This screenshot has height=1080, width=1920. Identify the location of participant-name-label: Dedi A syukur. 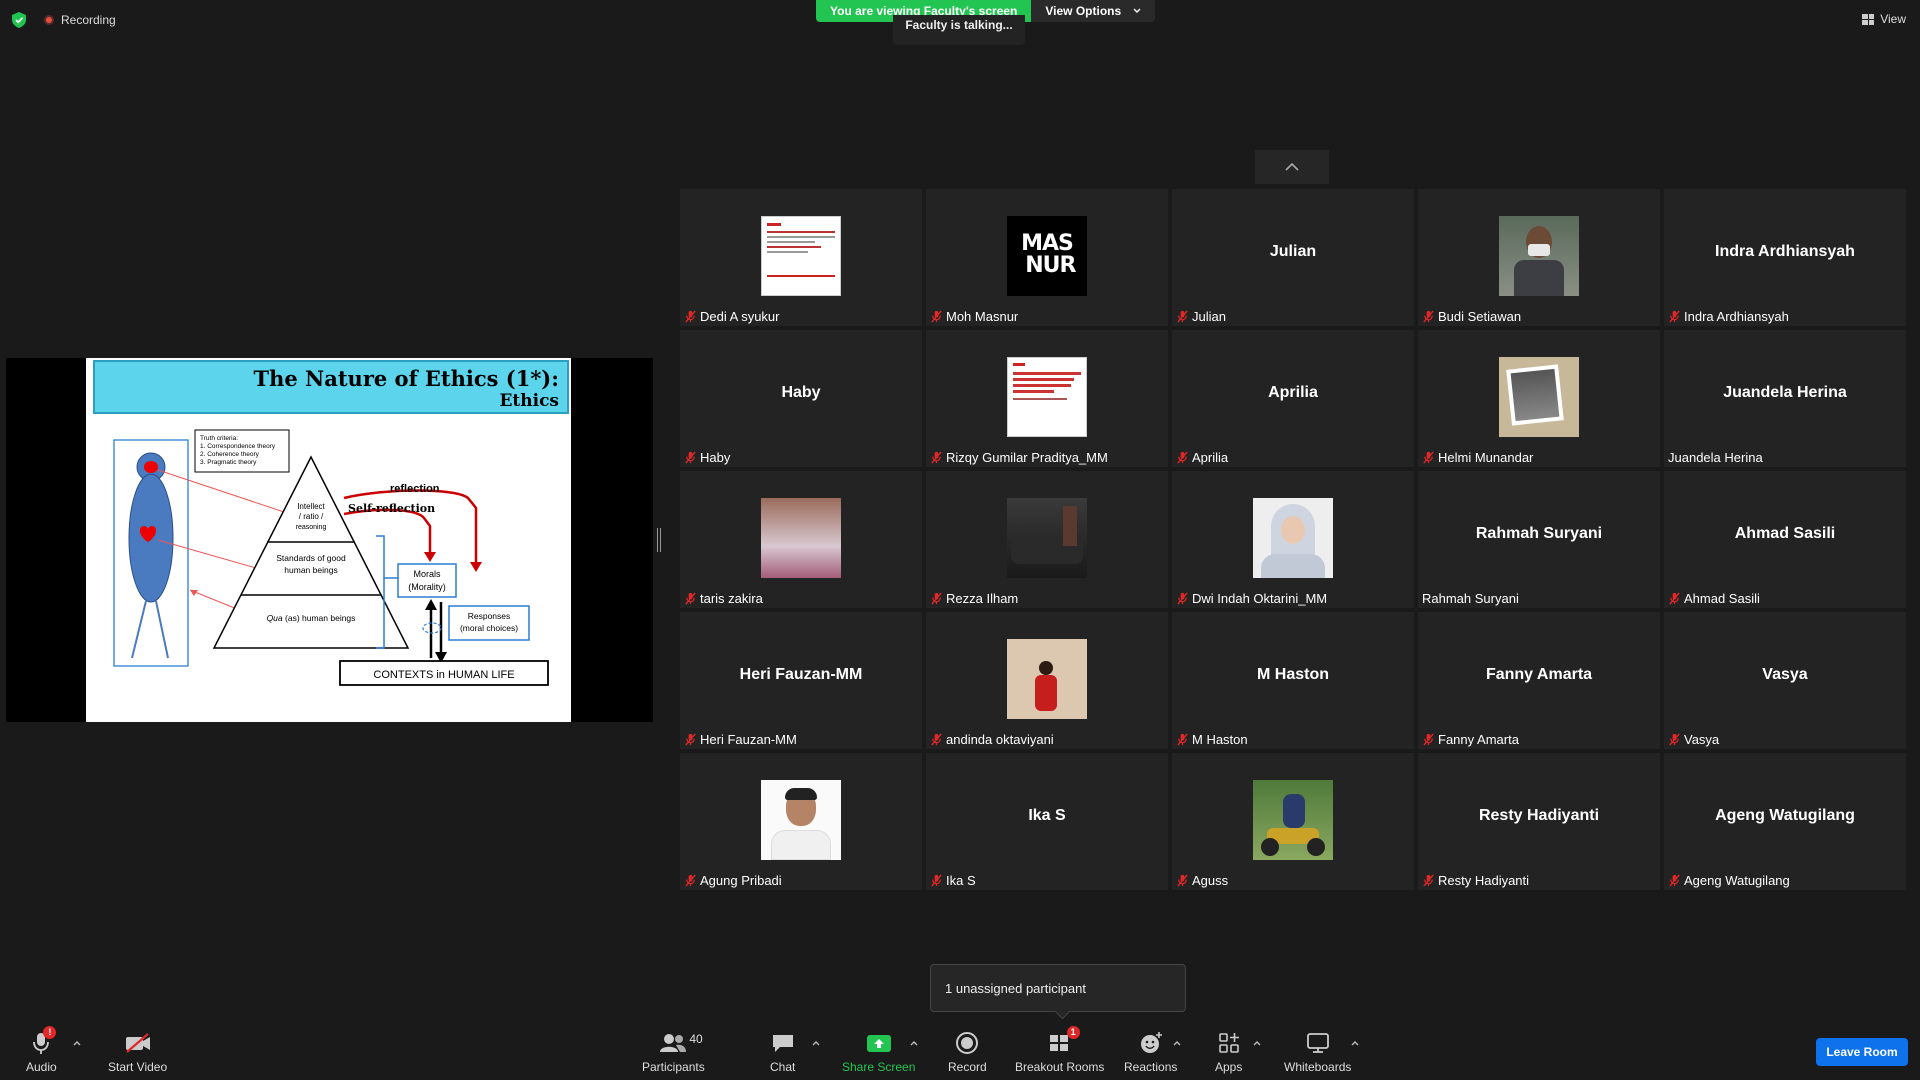
(732, 316).